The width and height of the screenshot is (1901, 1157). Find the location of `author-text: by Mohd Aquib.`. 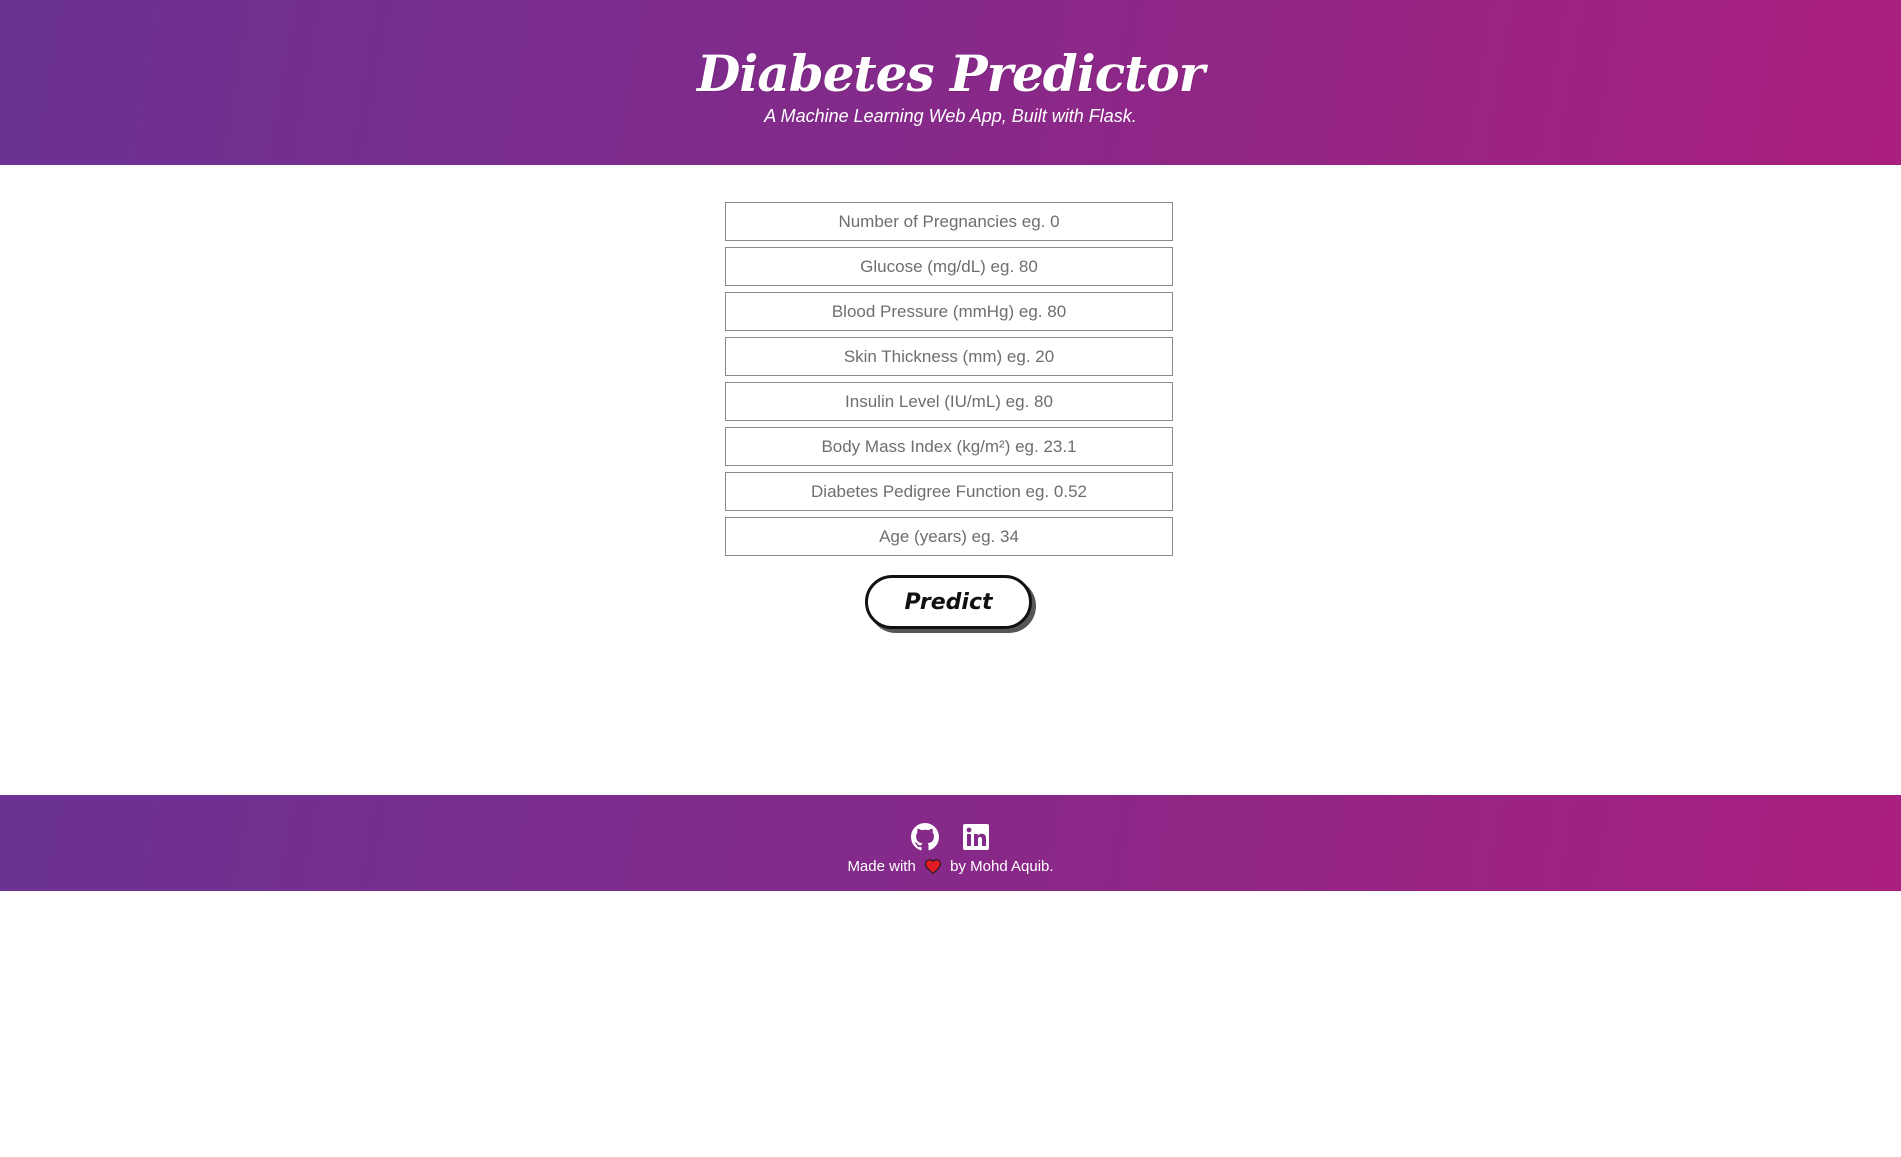

author-text: by Mohd Aquib. is located at coordinates (1002, 866).